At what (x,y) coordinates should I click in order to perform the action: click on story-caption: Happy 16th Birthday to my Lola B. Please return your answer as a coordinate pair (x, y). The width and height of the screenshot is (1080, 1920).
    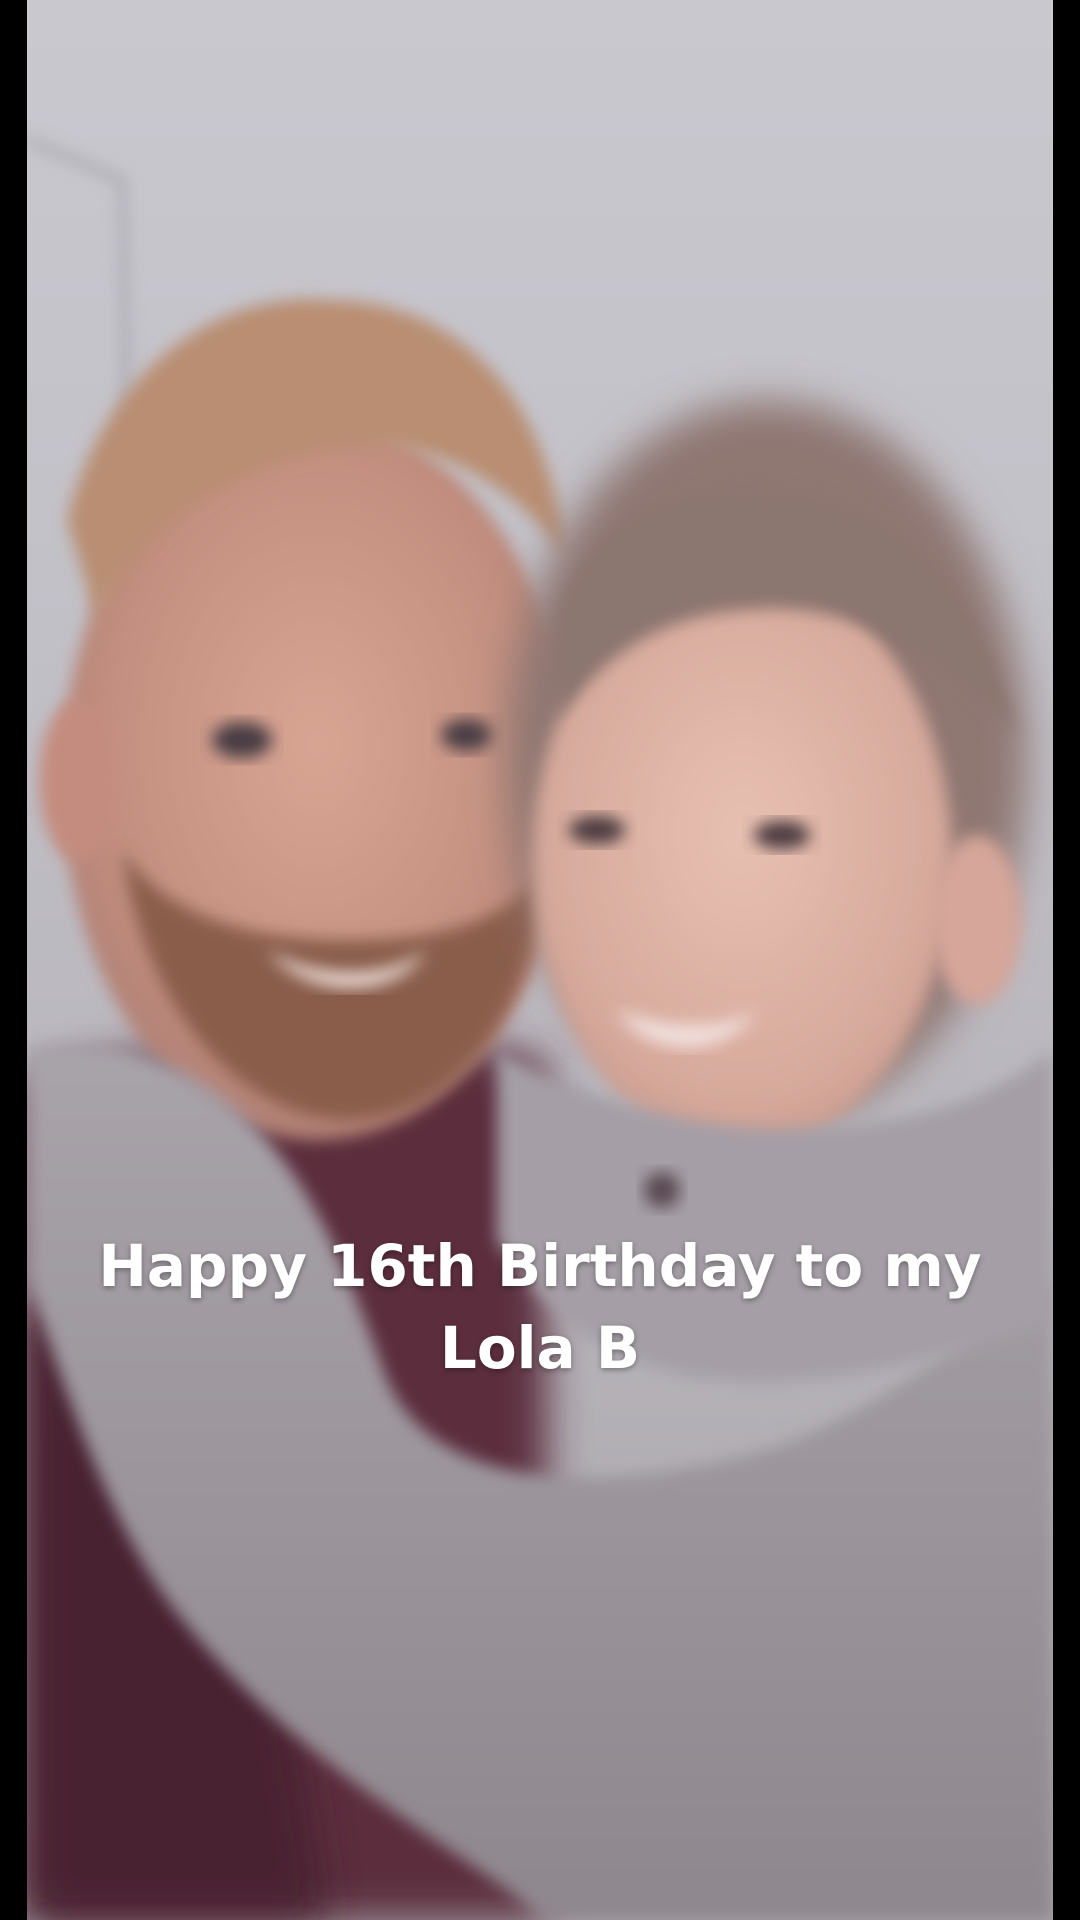
    Looking at the image, I should click on (540, 1307).